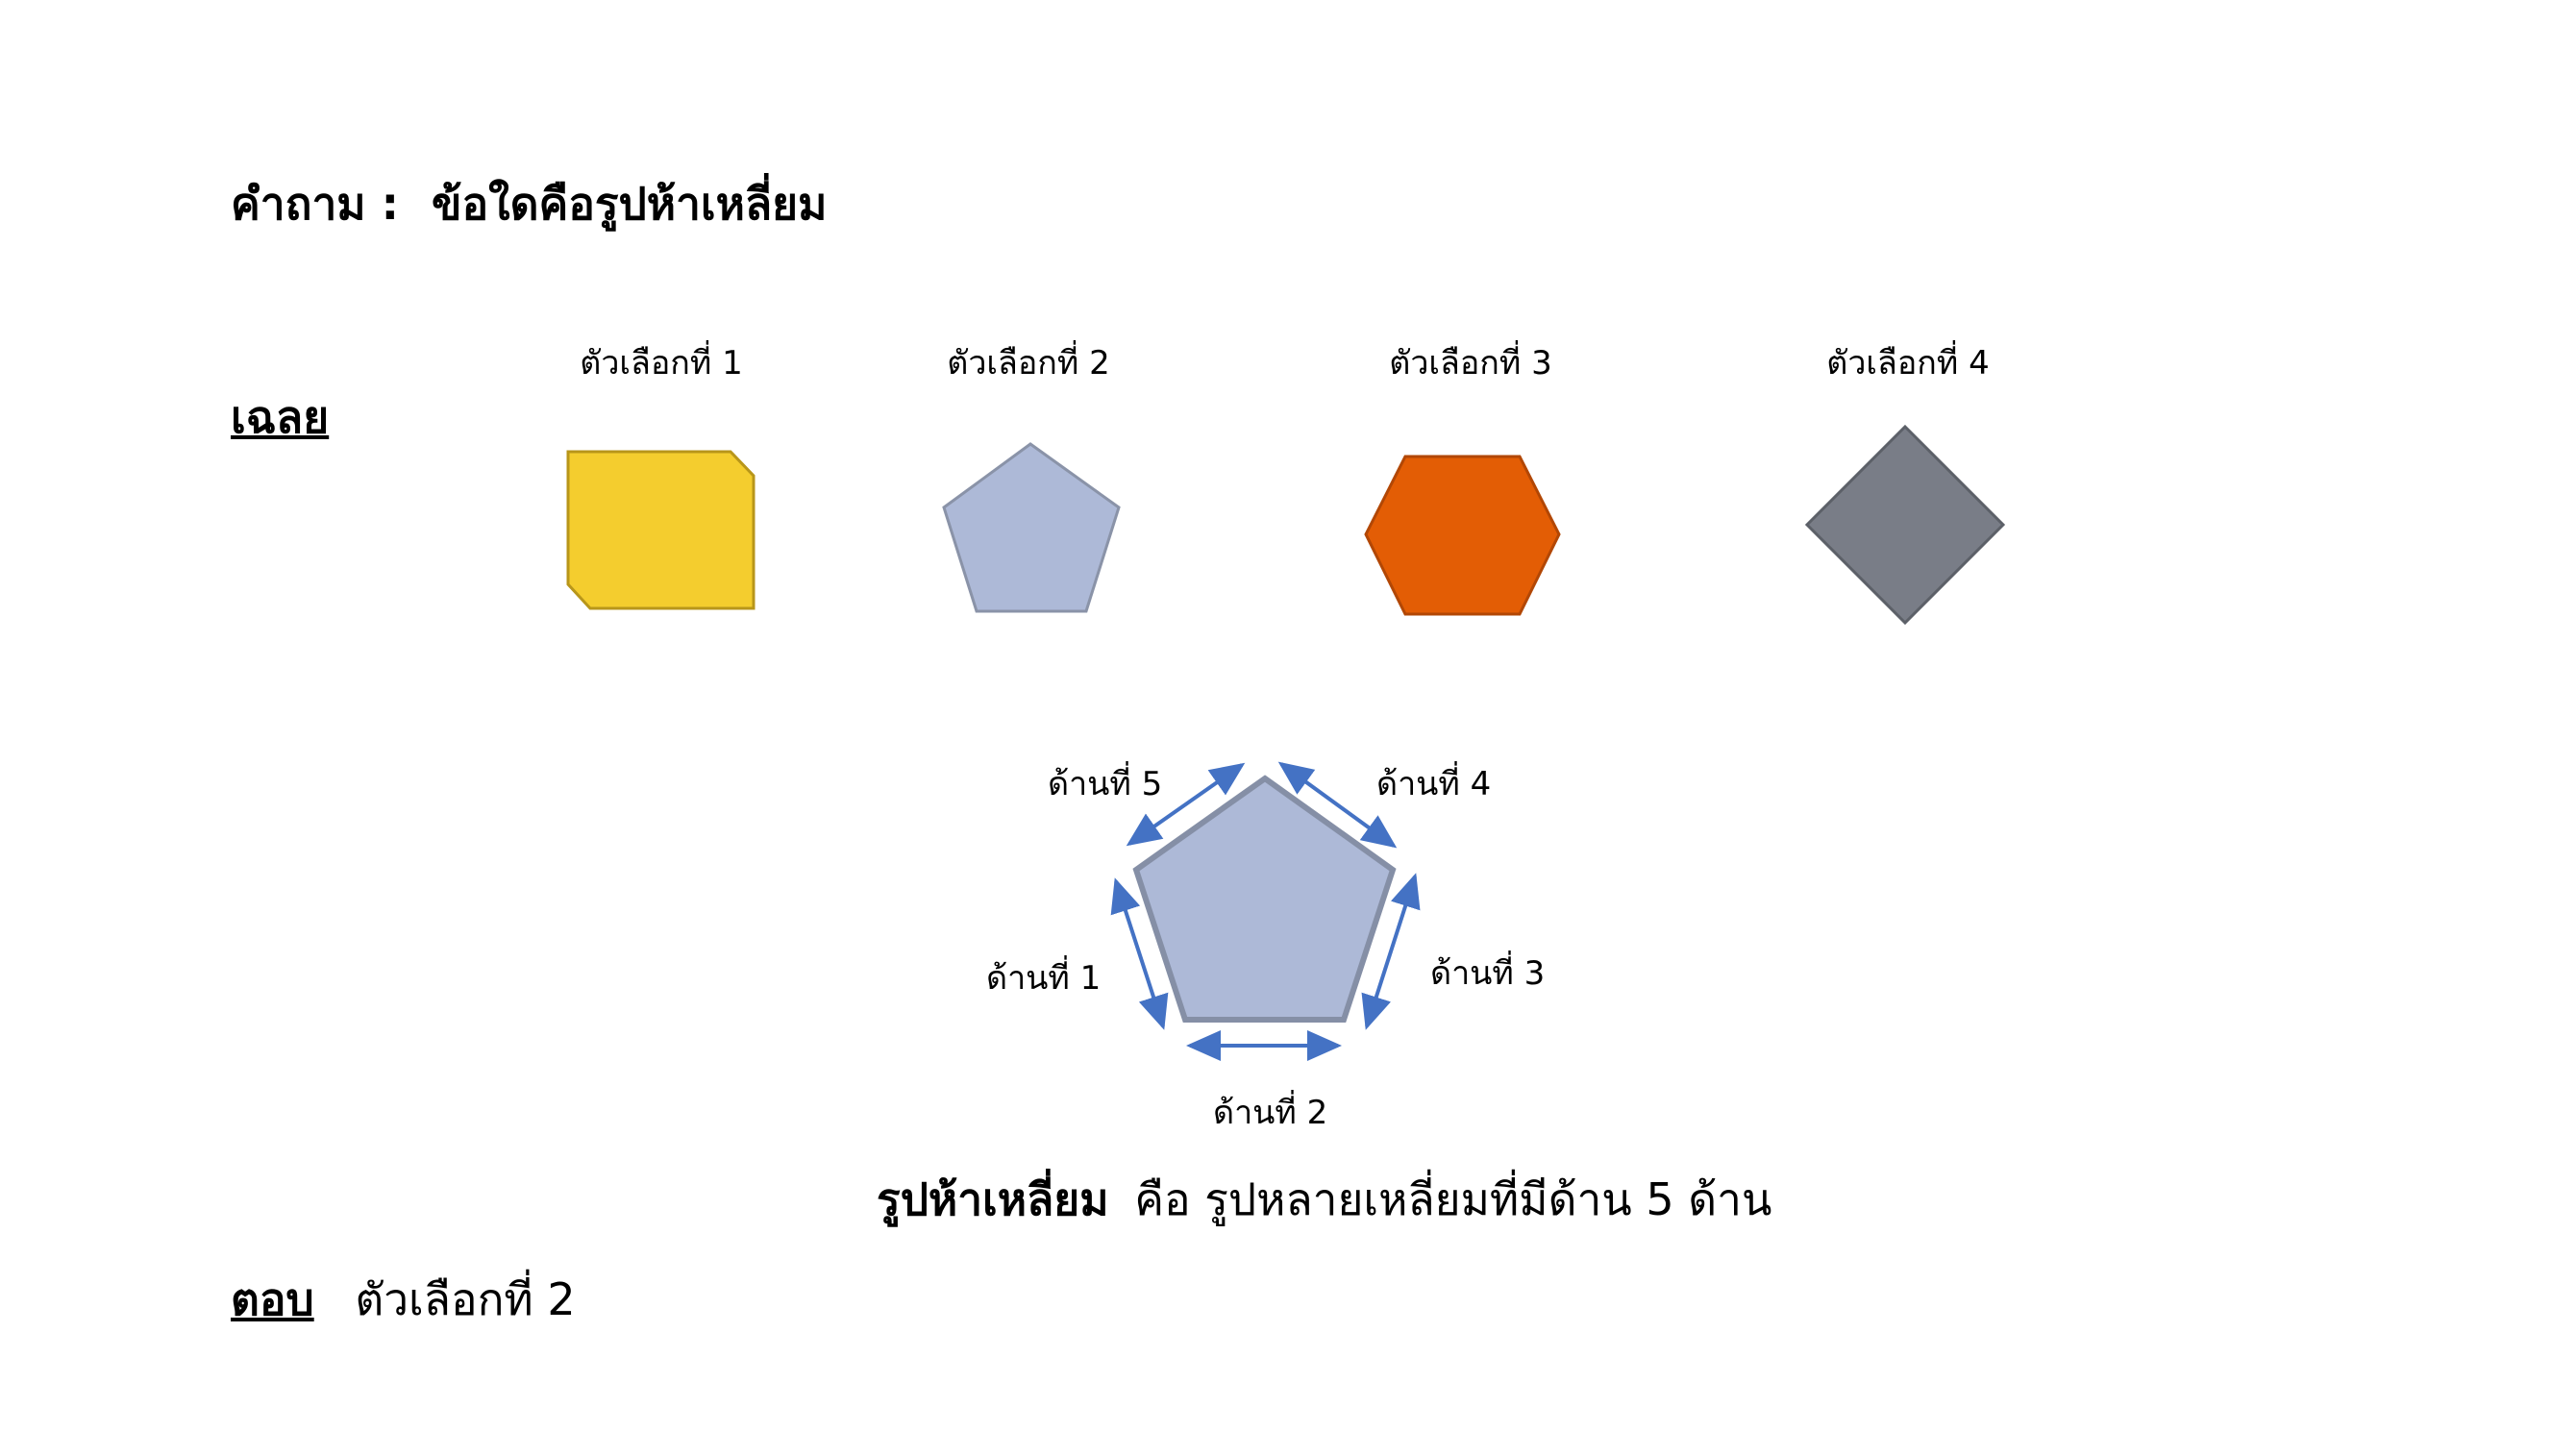 The height and width of the screenshot is (1456, 2576). I want to click on side-1-label: ด้านที่ 1, so click(1044, 979).